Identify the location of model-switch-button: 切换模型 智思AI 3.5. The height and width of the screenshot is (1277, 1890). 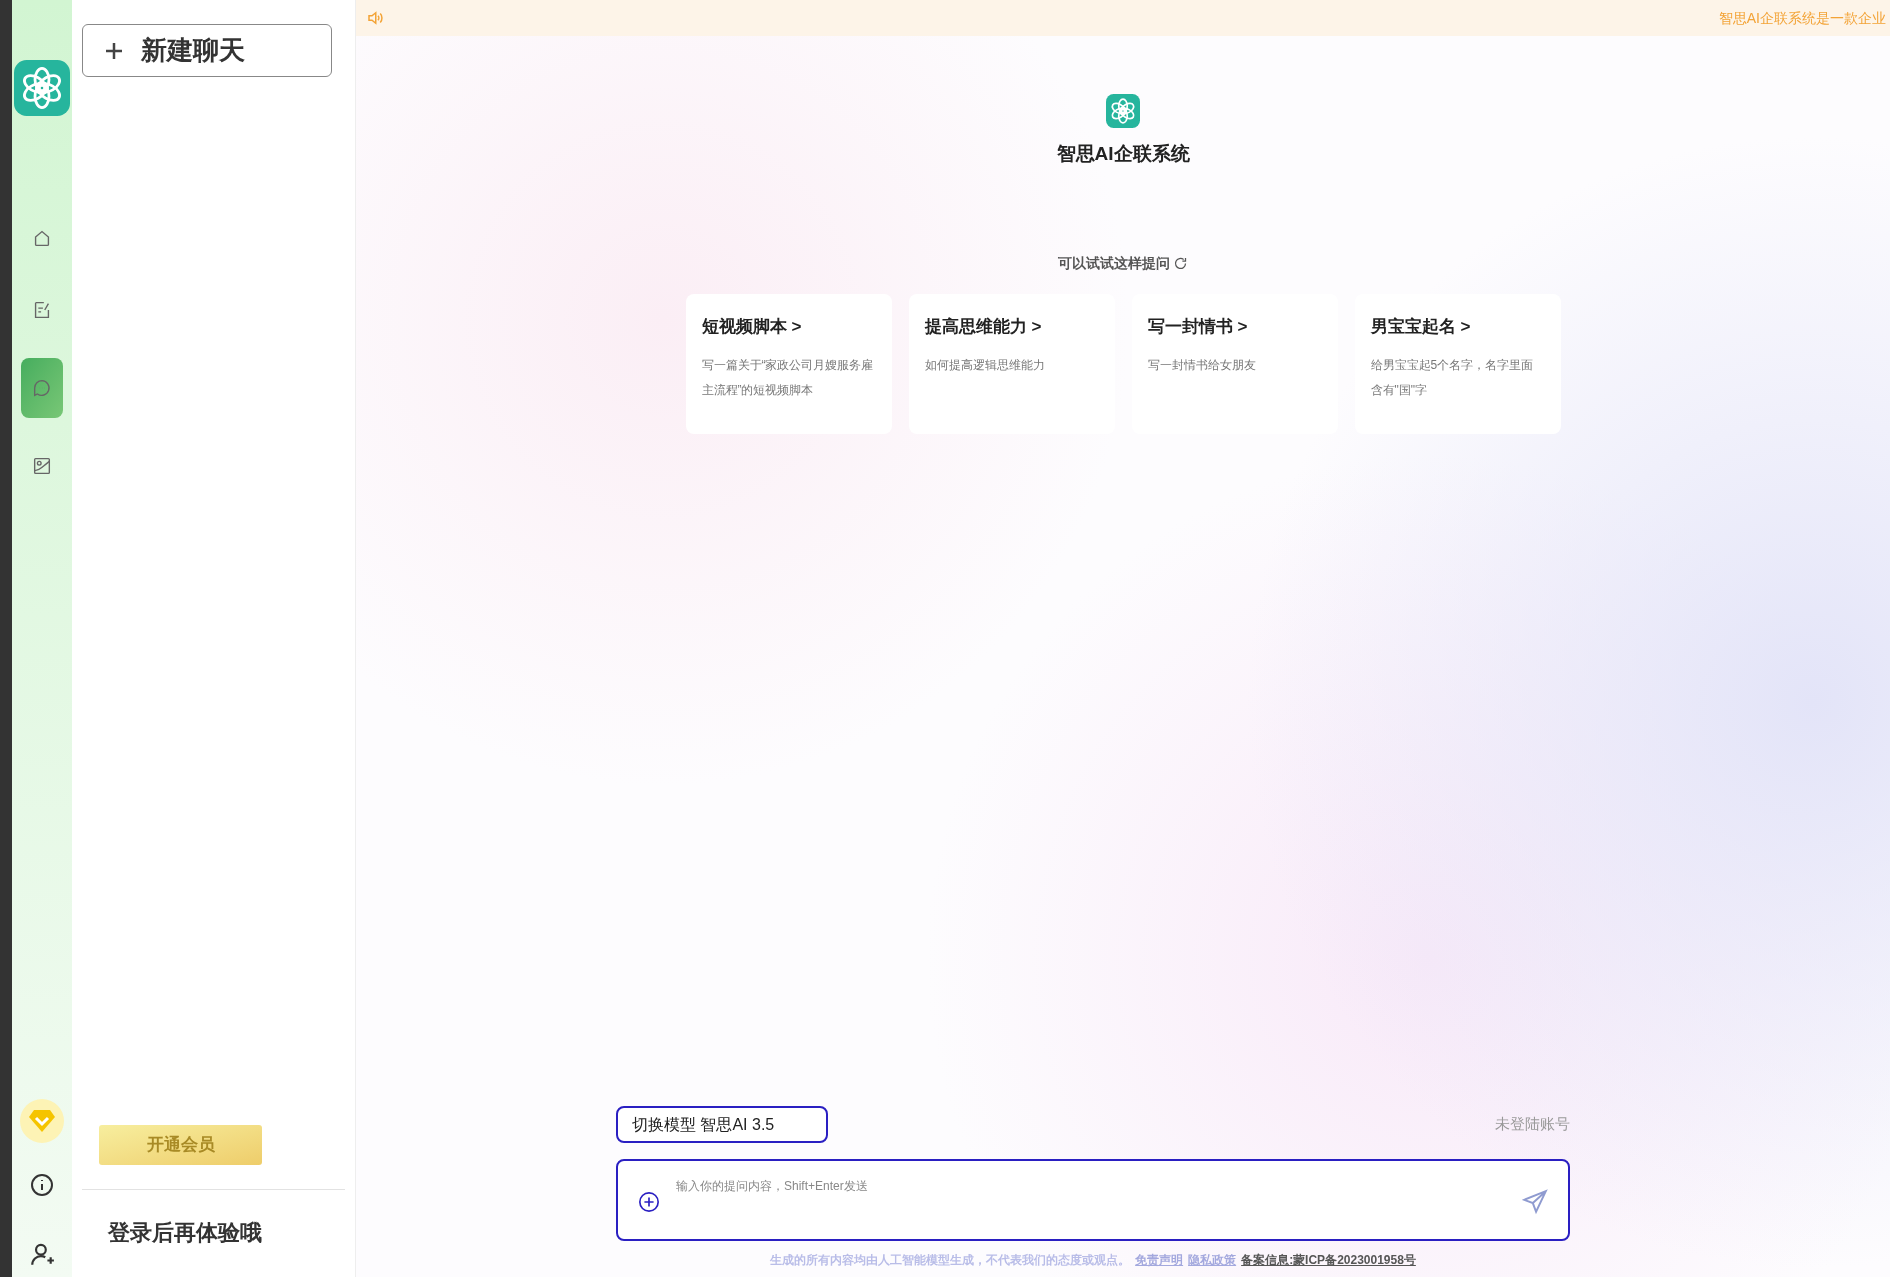
(722, 1124).